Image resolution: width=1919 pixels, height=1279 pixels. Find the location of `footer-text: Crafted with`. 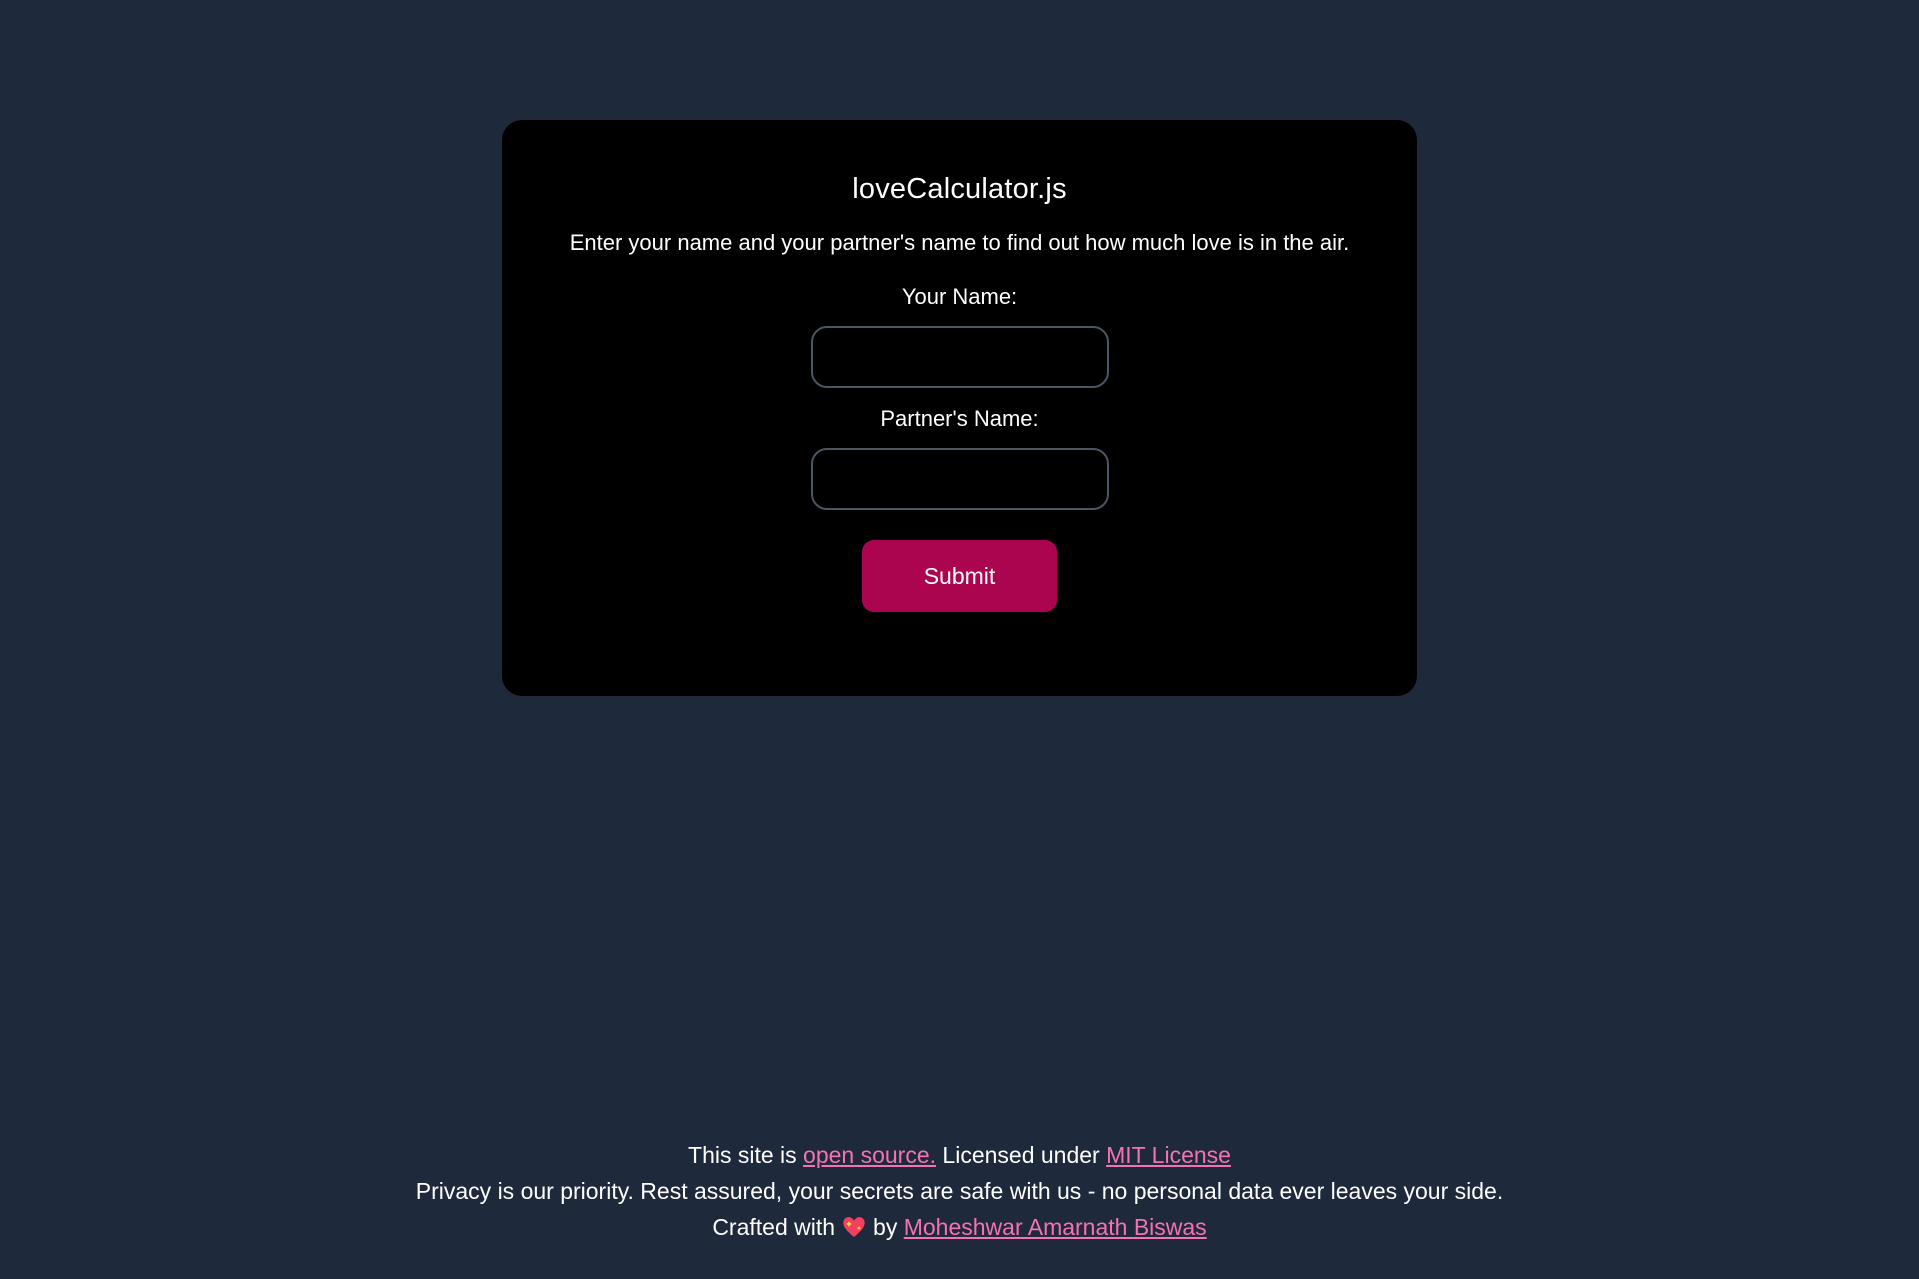

footer-text: Crafted with is located at coordinates (774, 1227).